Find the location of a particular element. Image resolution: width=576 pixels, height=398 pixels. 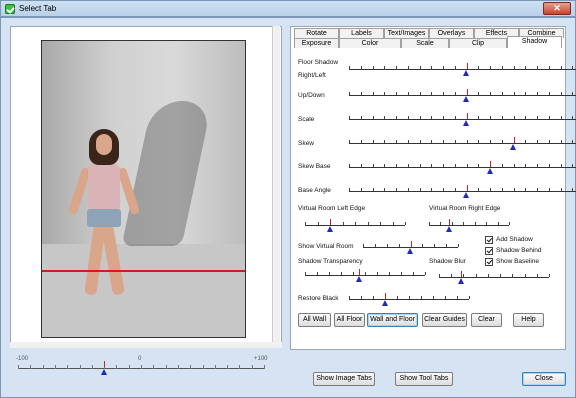

scale-slider-thumb is located at coordinates (466, 123).